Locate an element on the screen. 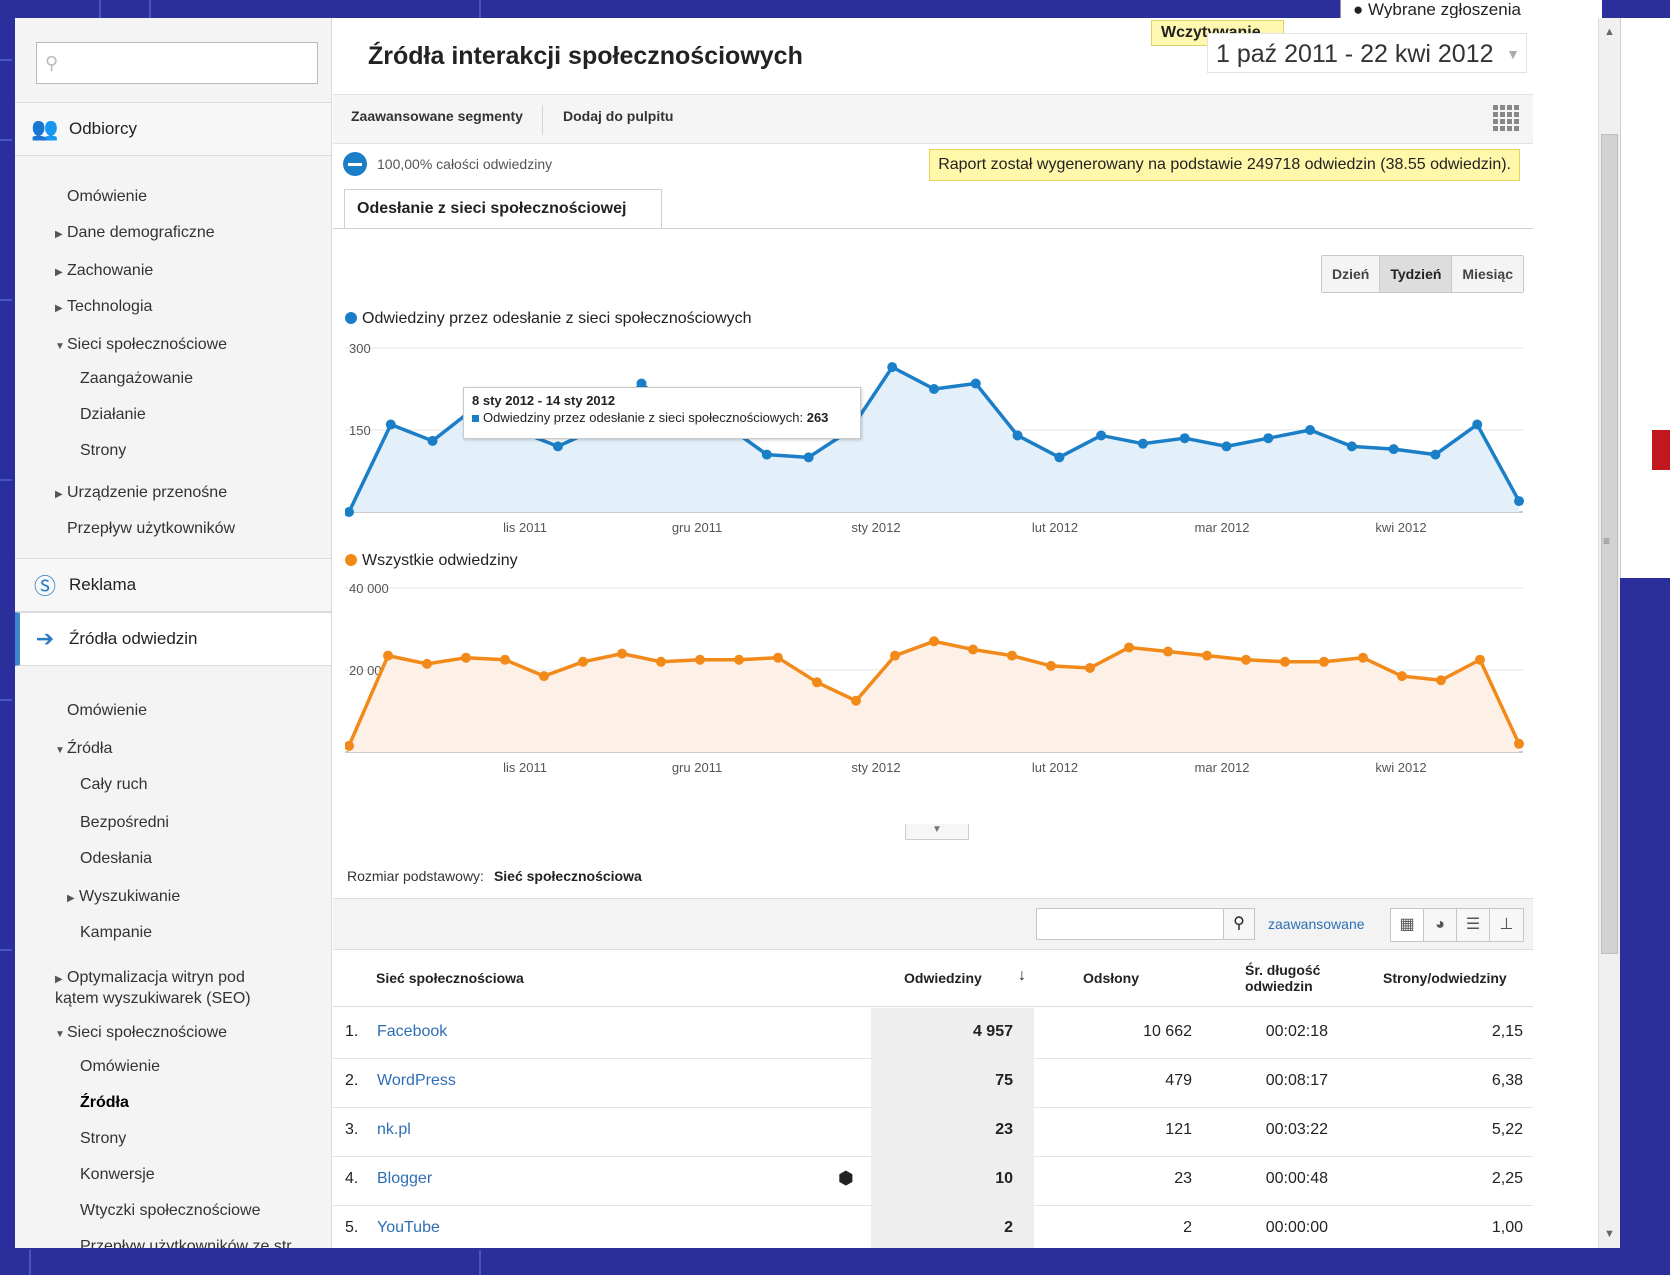  sidebar-item-pages: Strony is located at coordinates (103, 451).